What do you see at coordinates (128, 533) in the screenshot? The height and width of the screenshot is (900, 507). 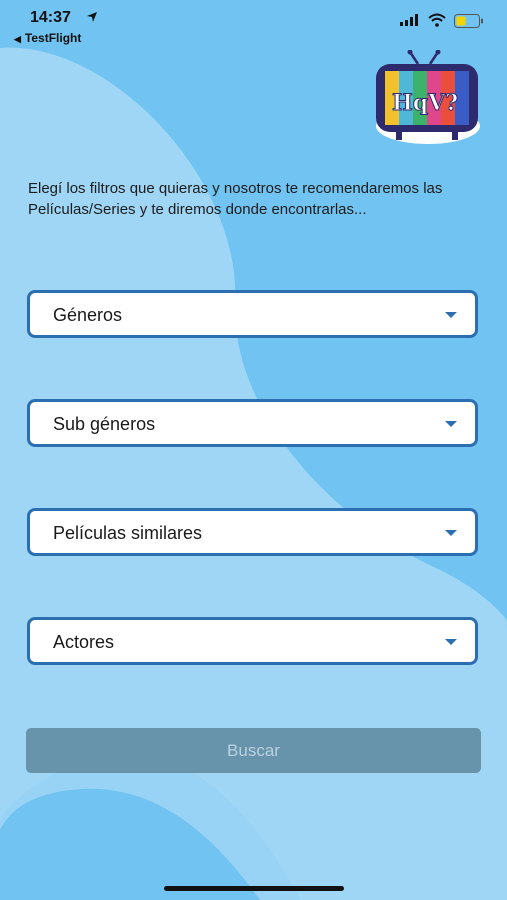 I see `peliculas-similares-label: Películas similares` at bounding box center [128, 533].